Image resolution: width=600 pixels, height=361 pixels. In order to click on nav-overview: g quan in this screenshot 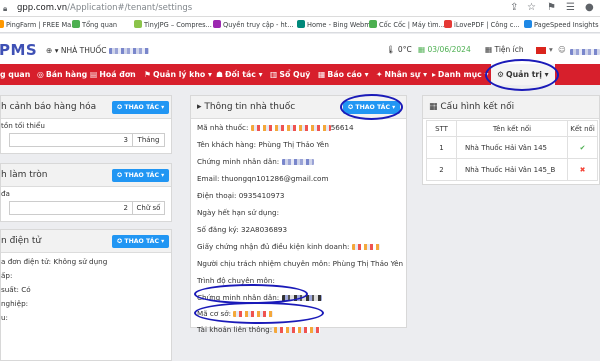, I will do `click(15, 74)`.